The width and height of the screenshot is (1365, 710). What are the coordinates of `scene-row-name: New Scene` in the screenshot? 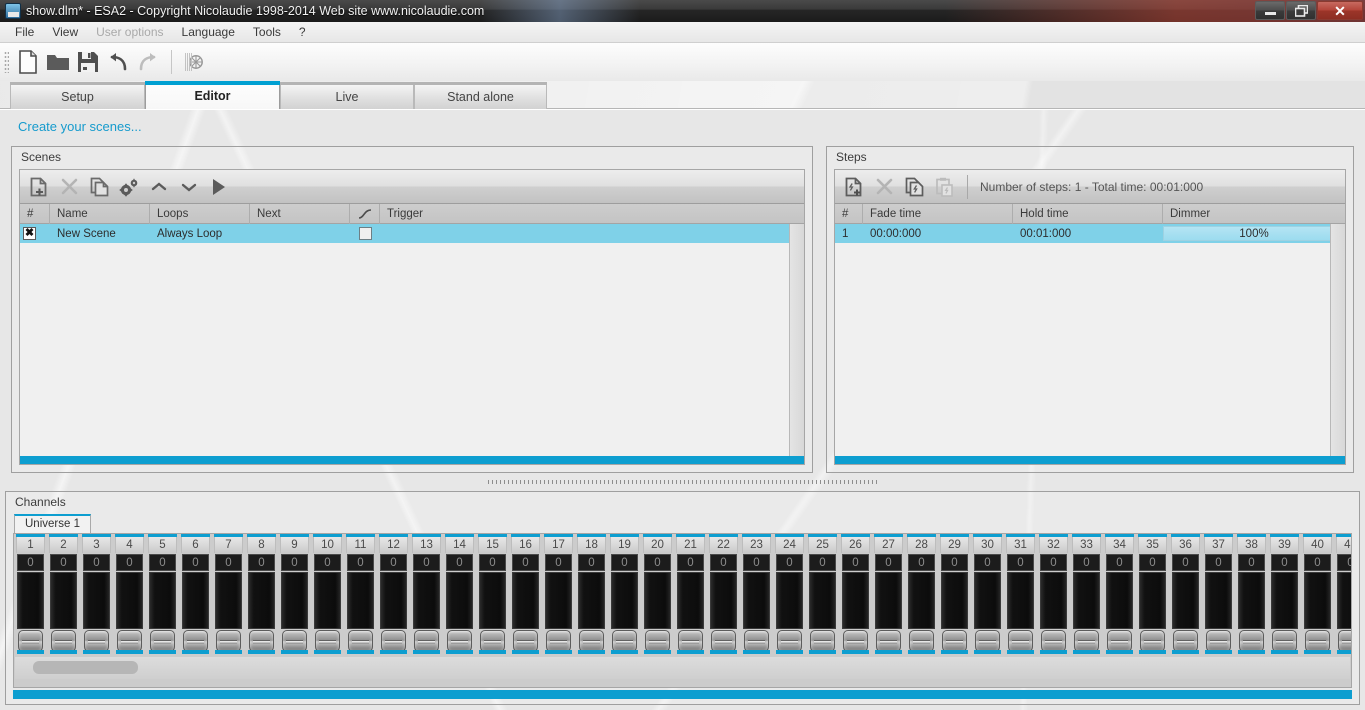 It's located at (100, 233).